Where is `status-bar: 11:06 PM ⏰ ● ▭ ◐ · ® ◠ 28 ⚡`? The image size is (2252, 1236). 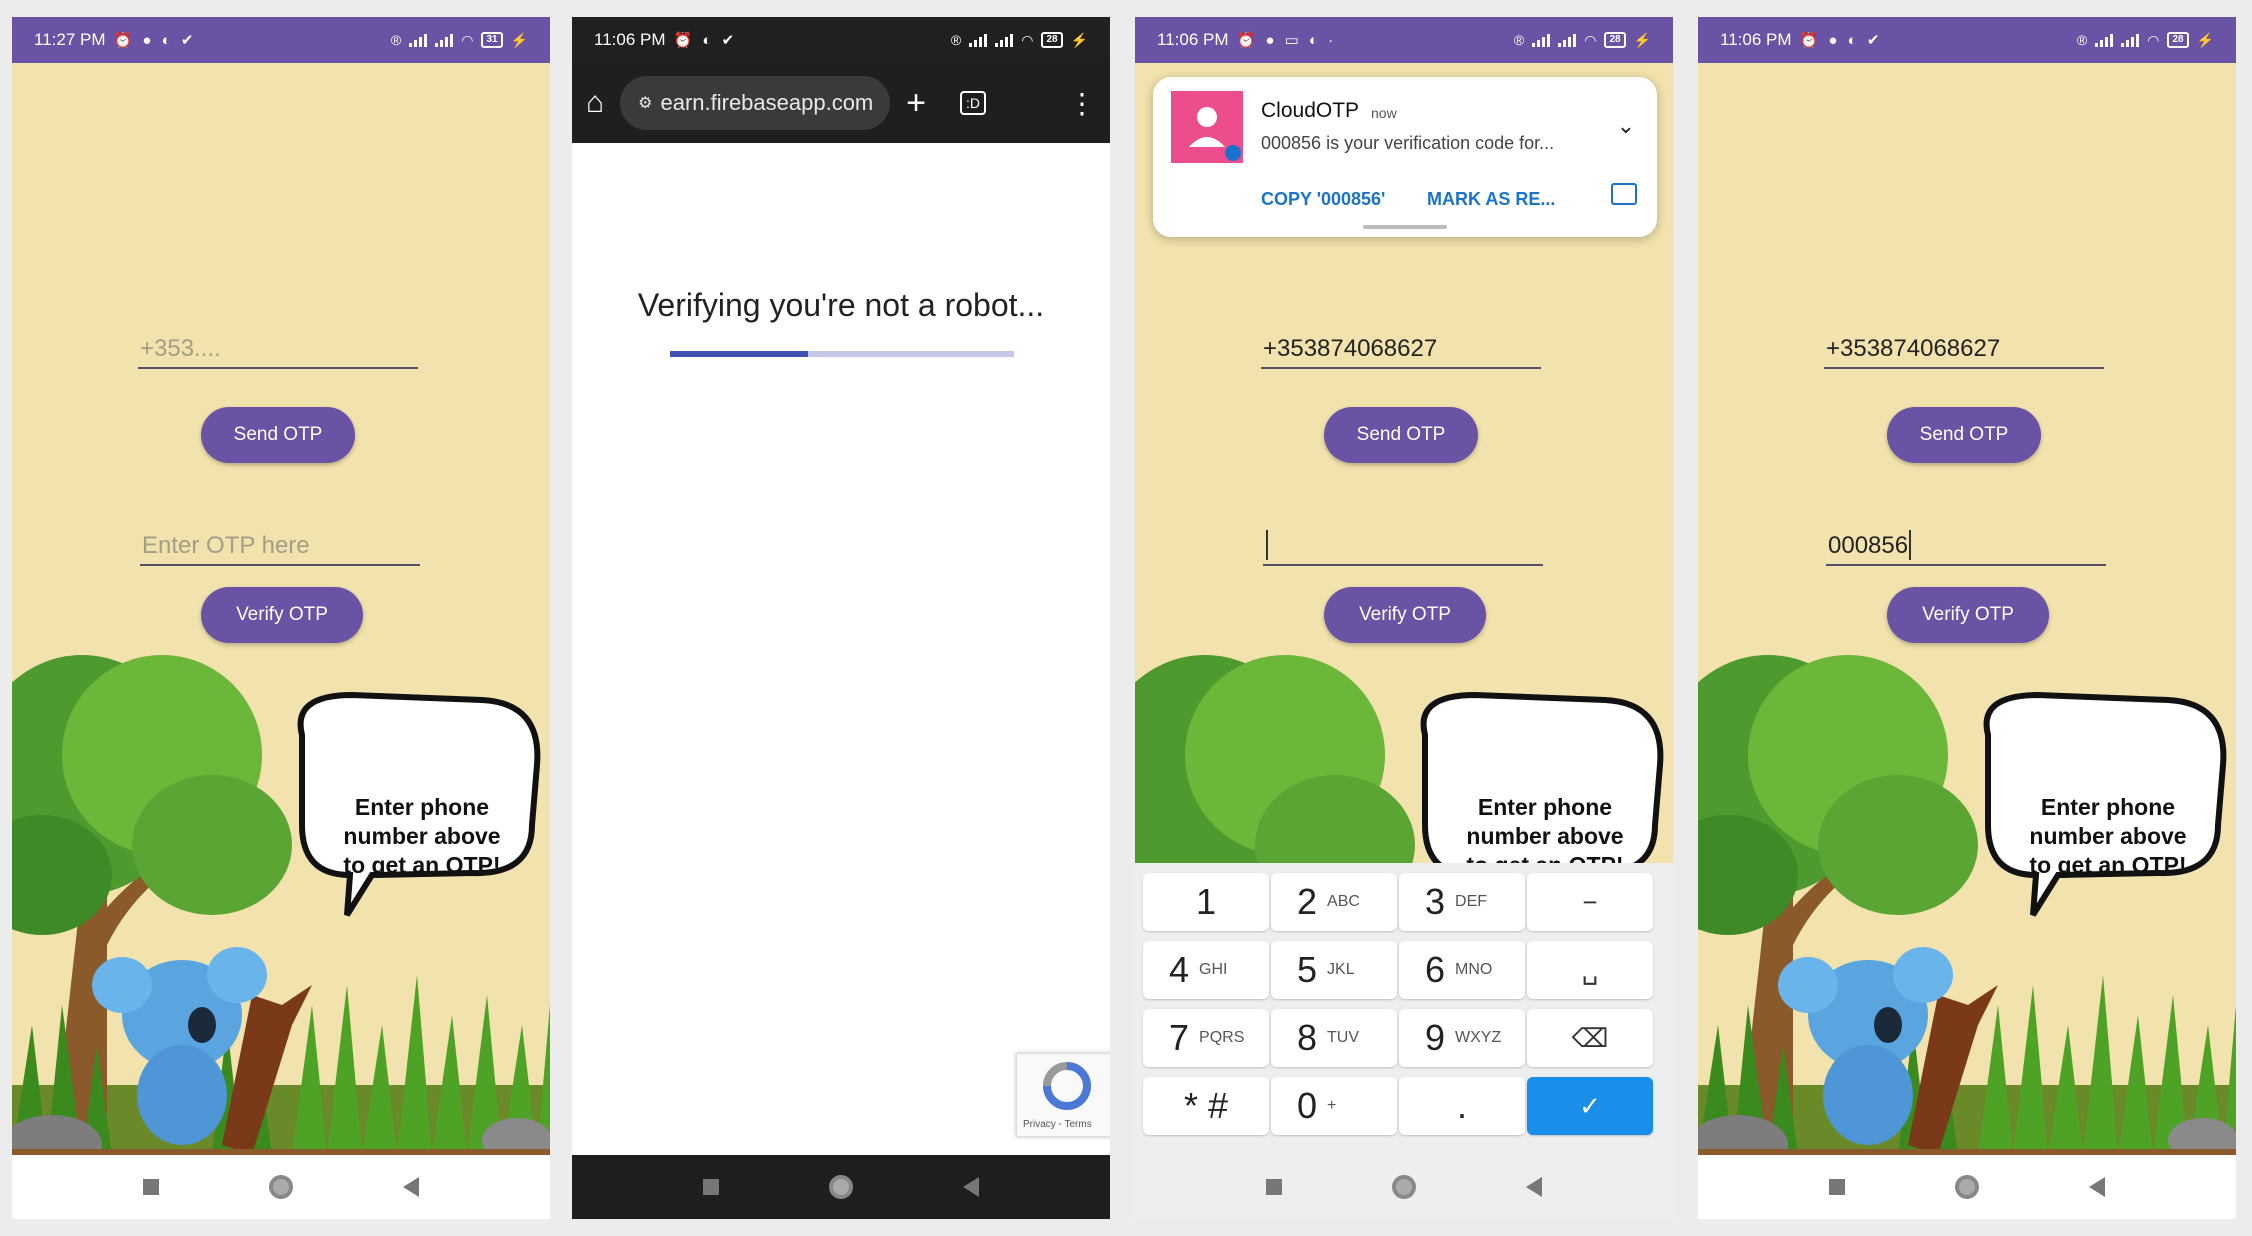 status-bar: 11:06 PM ⏰ ● ▭ ◐ · ® ◠ 28 ⚡ is located at coordinates (1404, 40).